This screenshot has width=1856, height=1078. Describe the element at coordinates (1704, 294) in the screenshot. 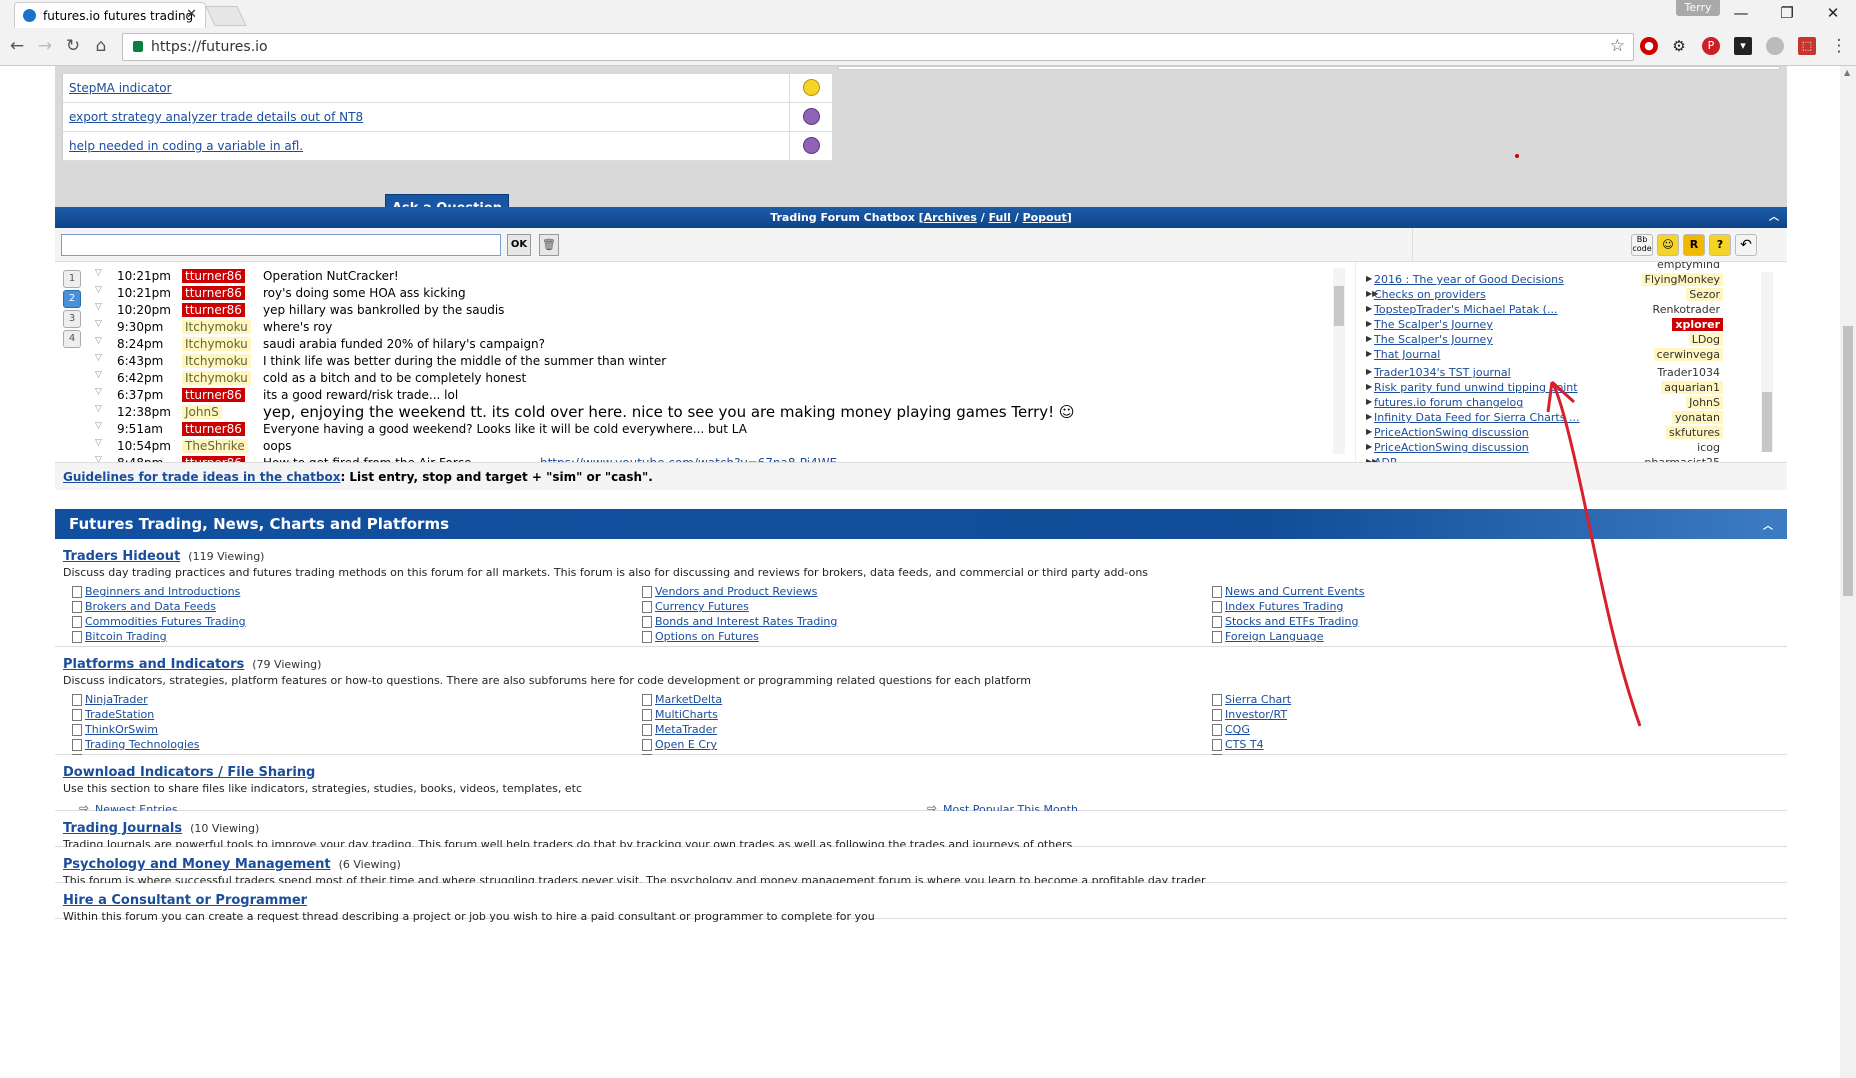

I see `thread-user: Sezor` at that location.